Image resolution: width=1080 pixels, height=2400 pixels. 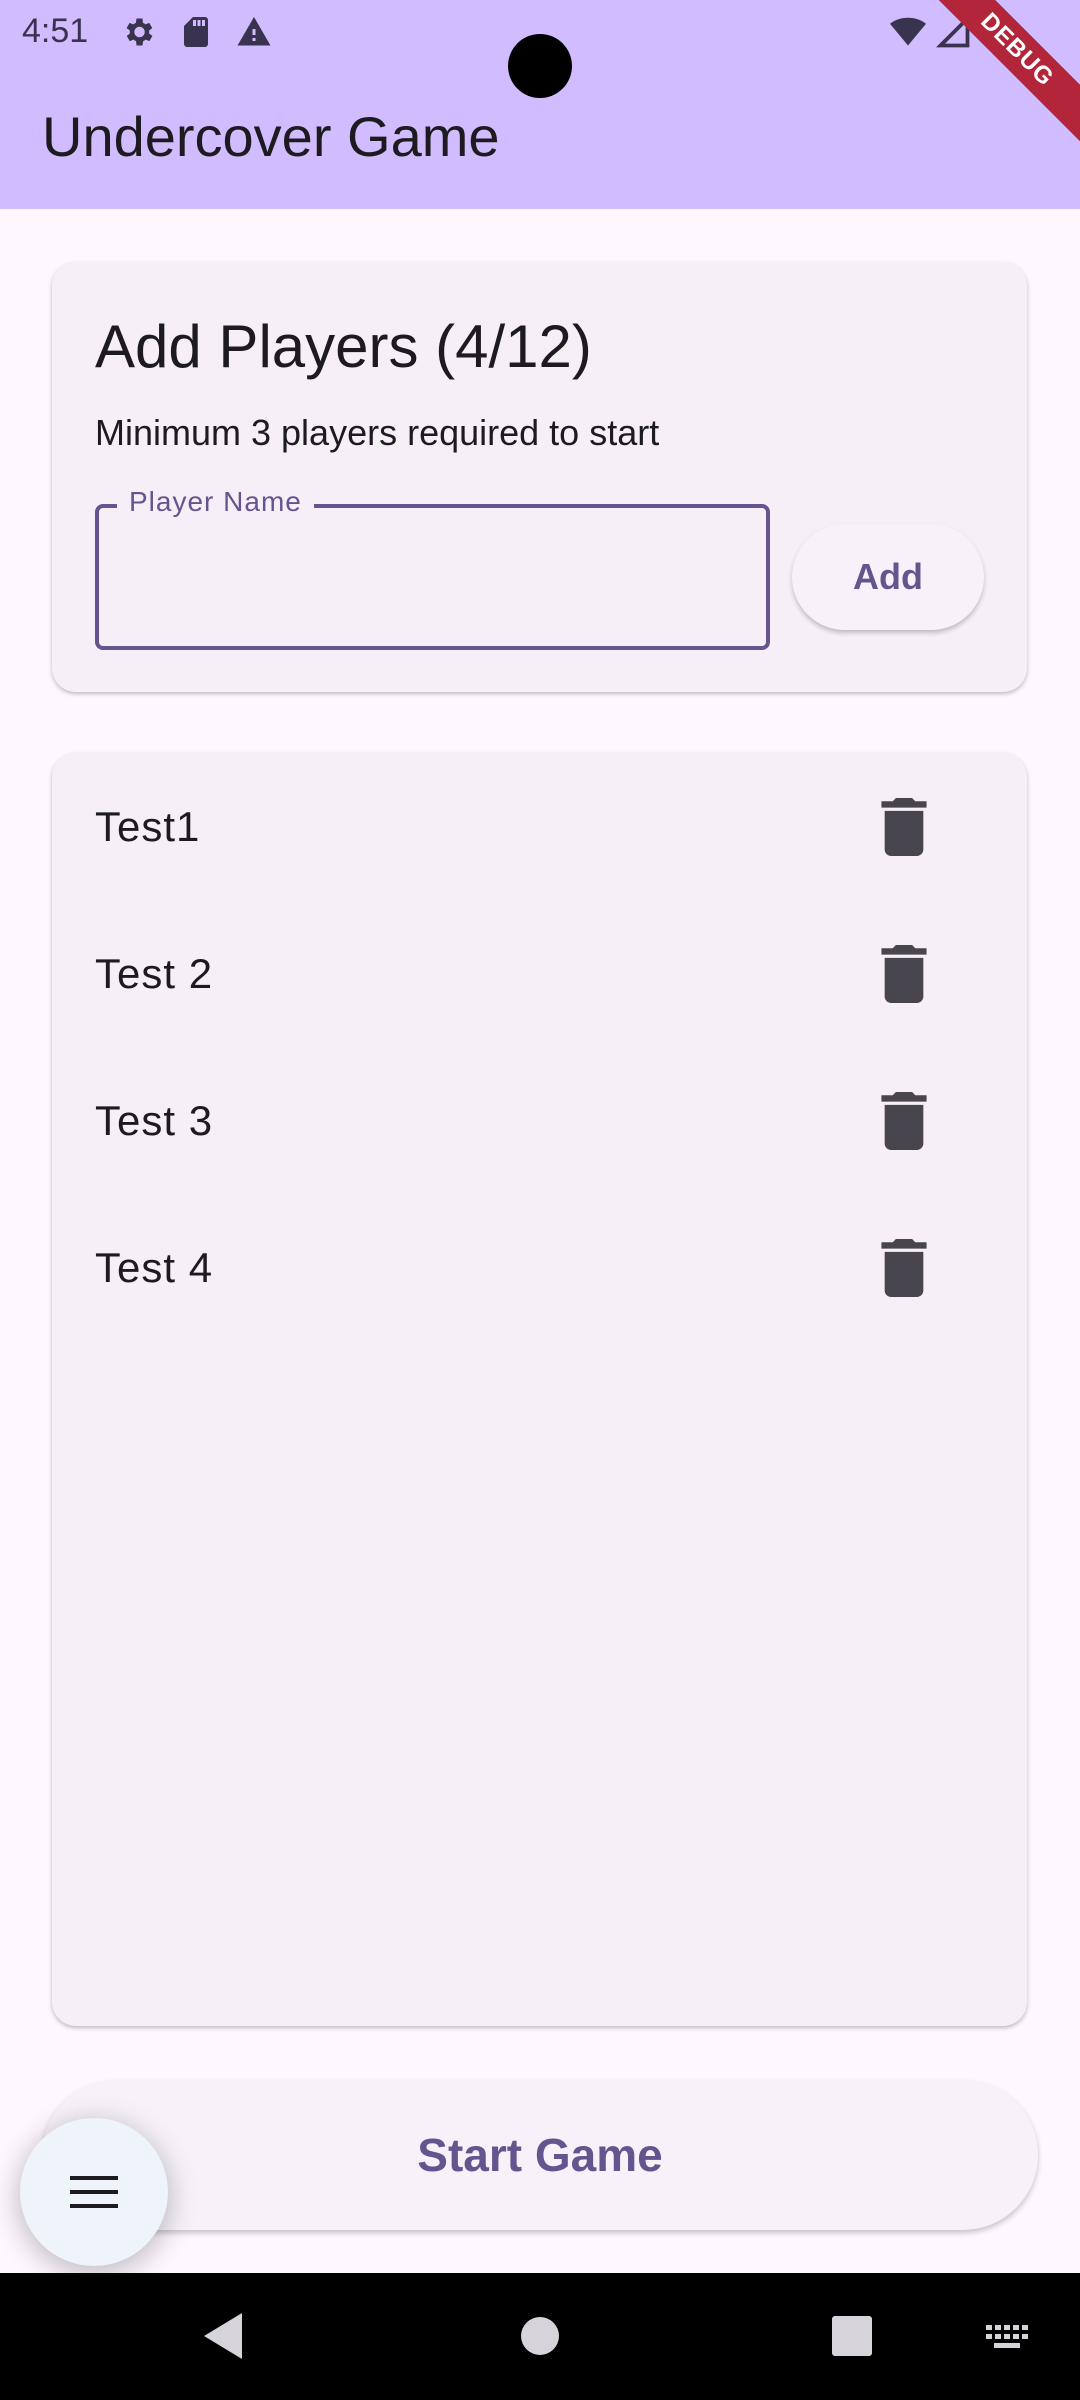 I want to click on player-name: Test 2, so click(x=154, y=973).